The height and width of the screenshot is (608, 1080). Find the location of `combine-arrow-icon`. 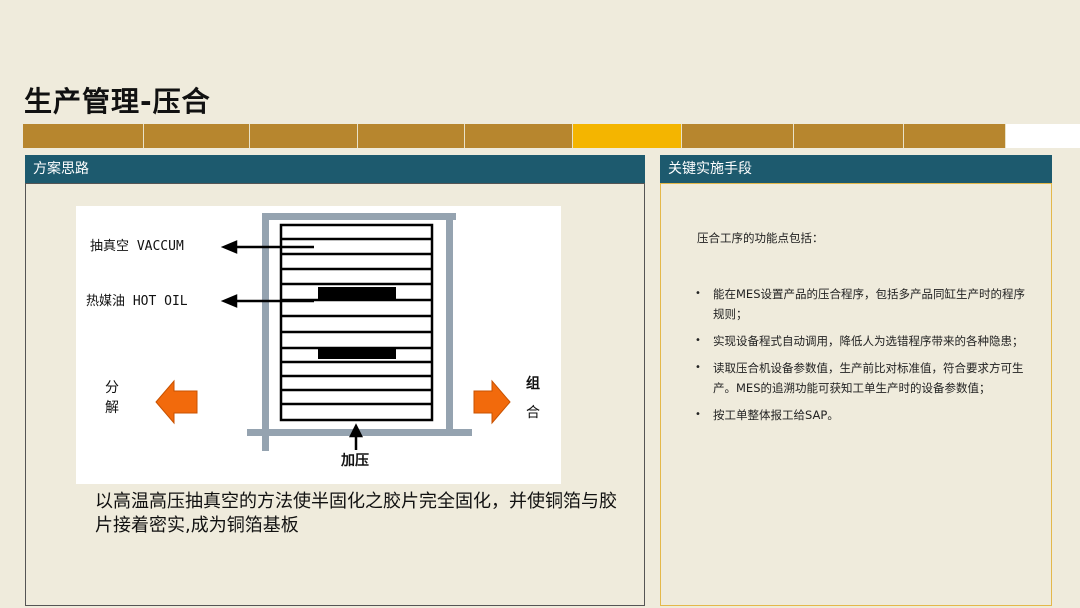

combine-arrow-icon is located at coordinates (492, 402).